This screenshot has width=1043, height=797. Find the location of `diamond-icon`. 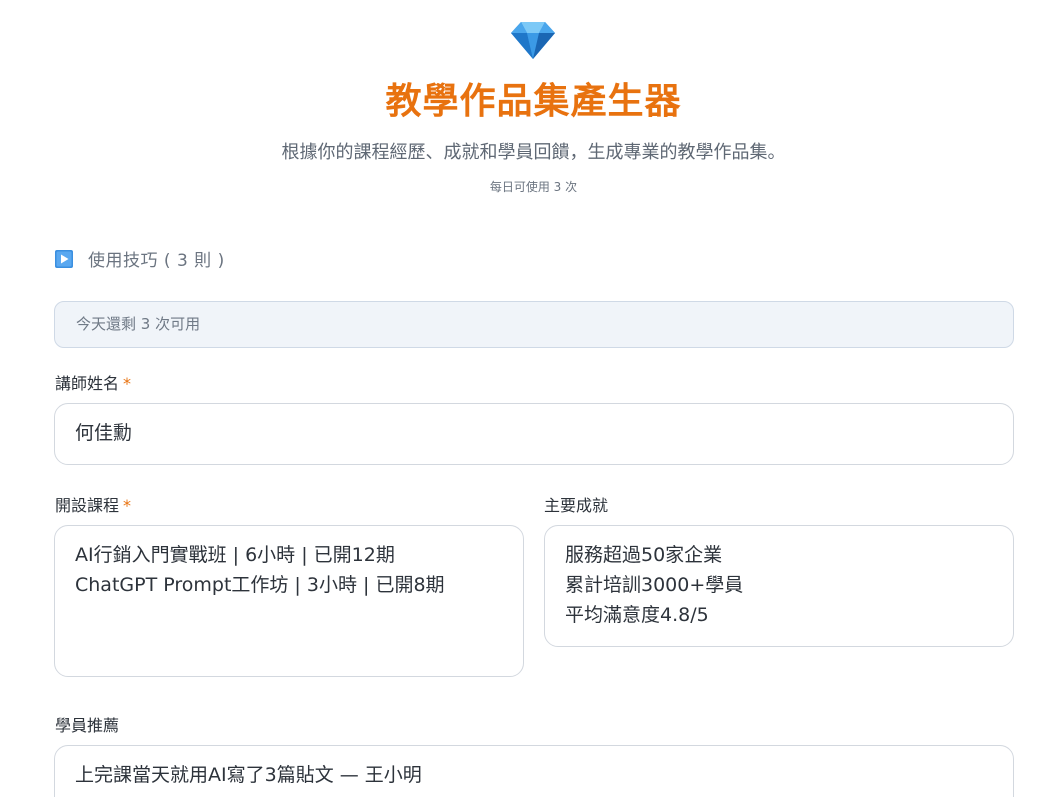

diamond-icon is located at coordinates (533, 40).